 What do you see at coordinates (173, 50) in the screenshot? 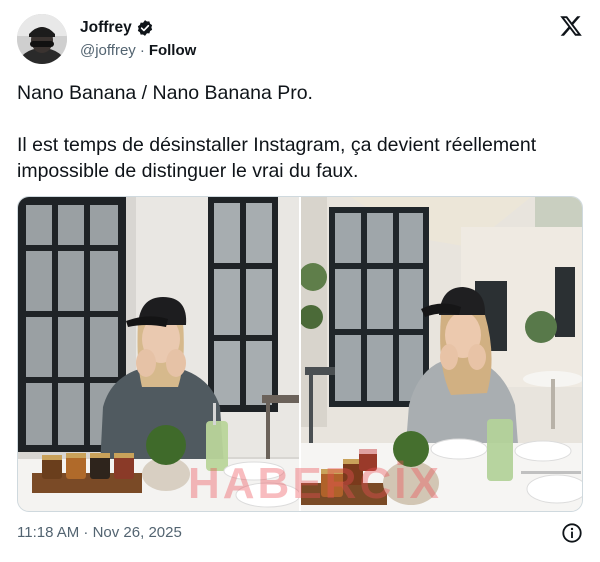
I see `follow-button: Follow` at bounding box center [173, 50].